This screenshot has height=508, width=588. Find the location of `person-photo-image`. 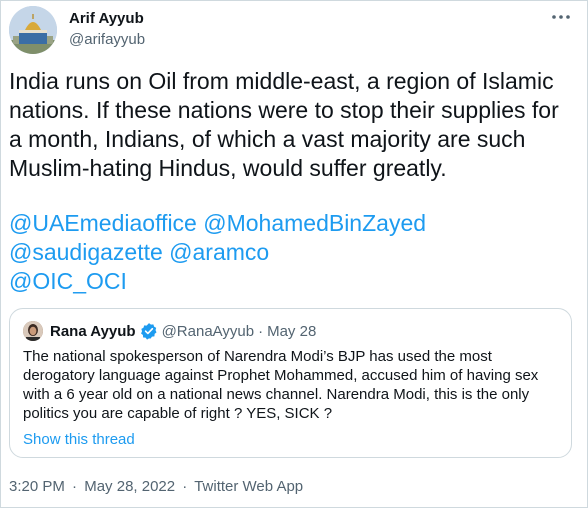

person-photo-image is located at coordinates (33, 331).